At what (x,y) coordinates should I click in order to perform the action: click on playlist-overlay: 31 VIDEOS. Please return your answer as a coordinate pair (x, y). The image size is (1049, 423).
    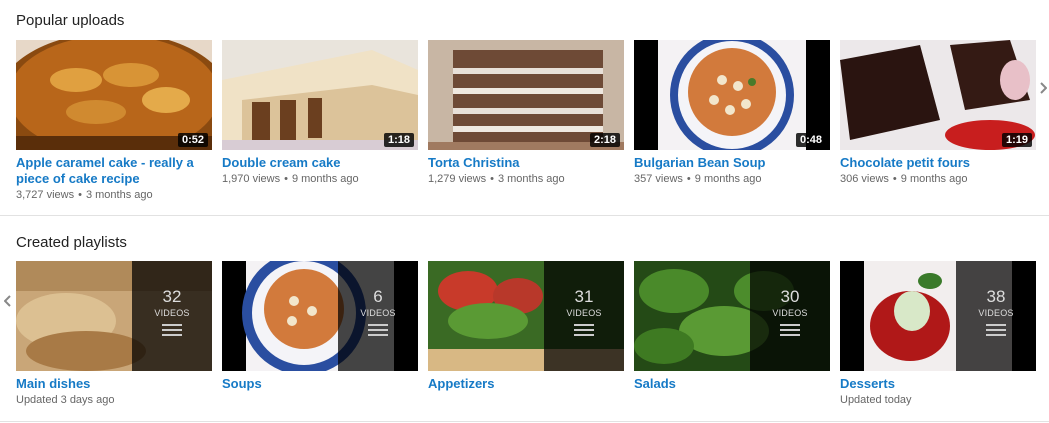
    Looking at the image, I should click on (584, 316).